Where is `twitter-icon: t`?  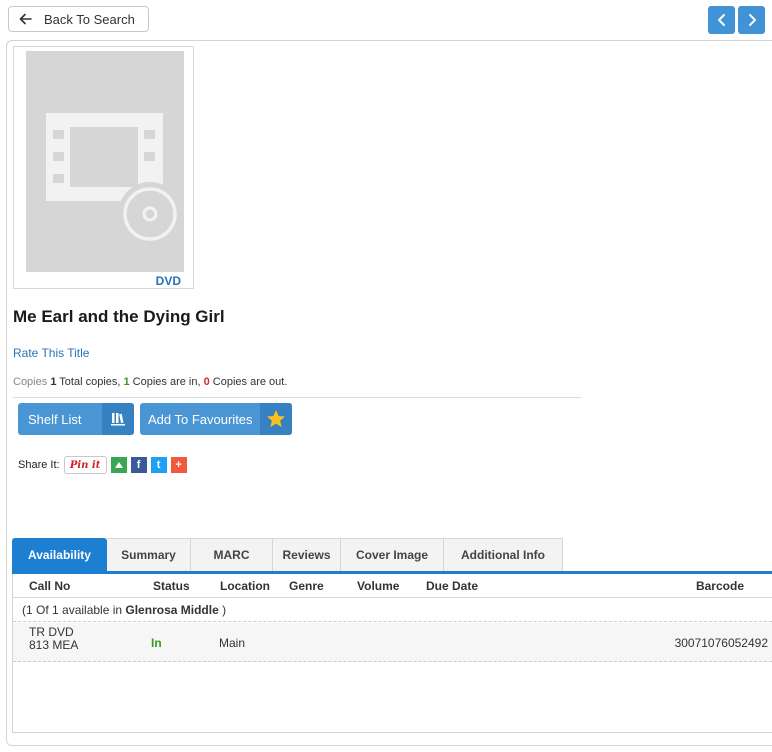
twitter-icon: t is located at coordinates (158, 465).